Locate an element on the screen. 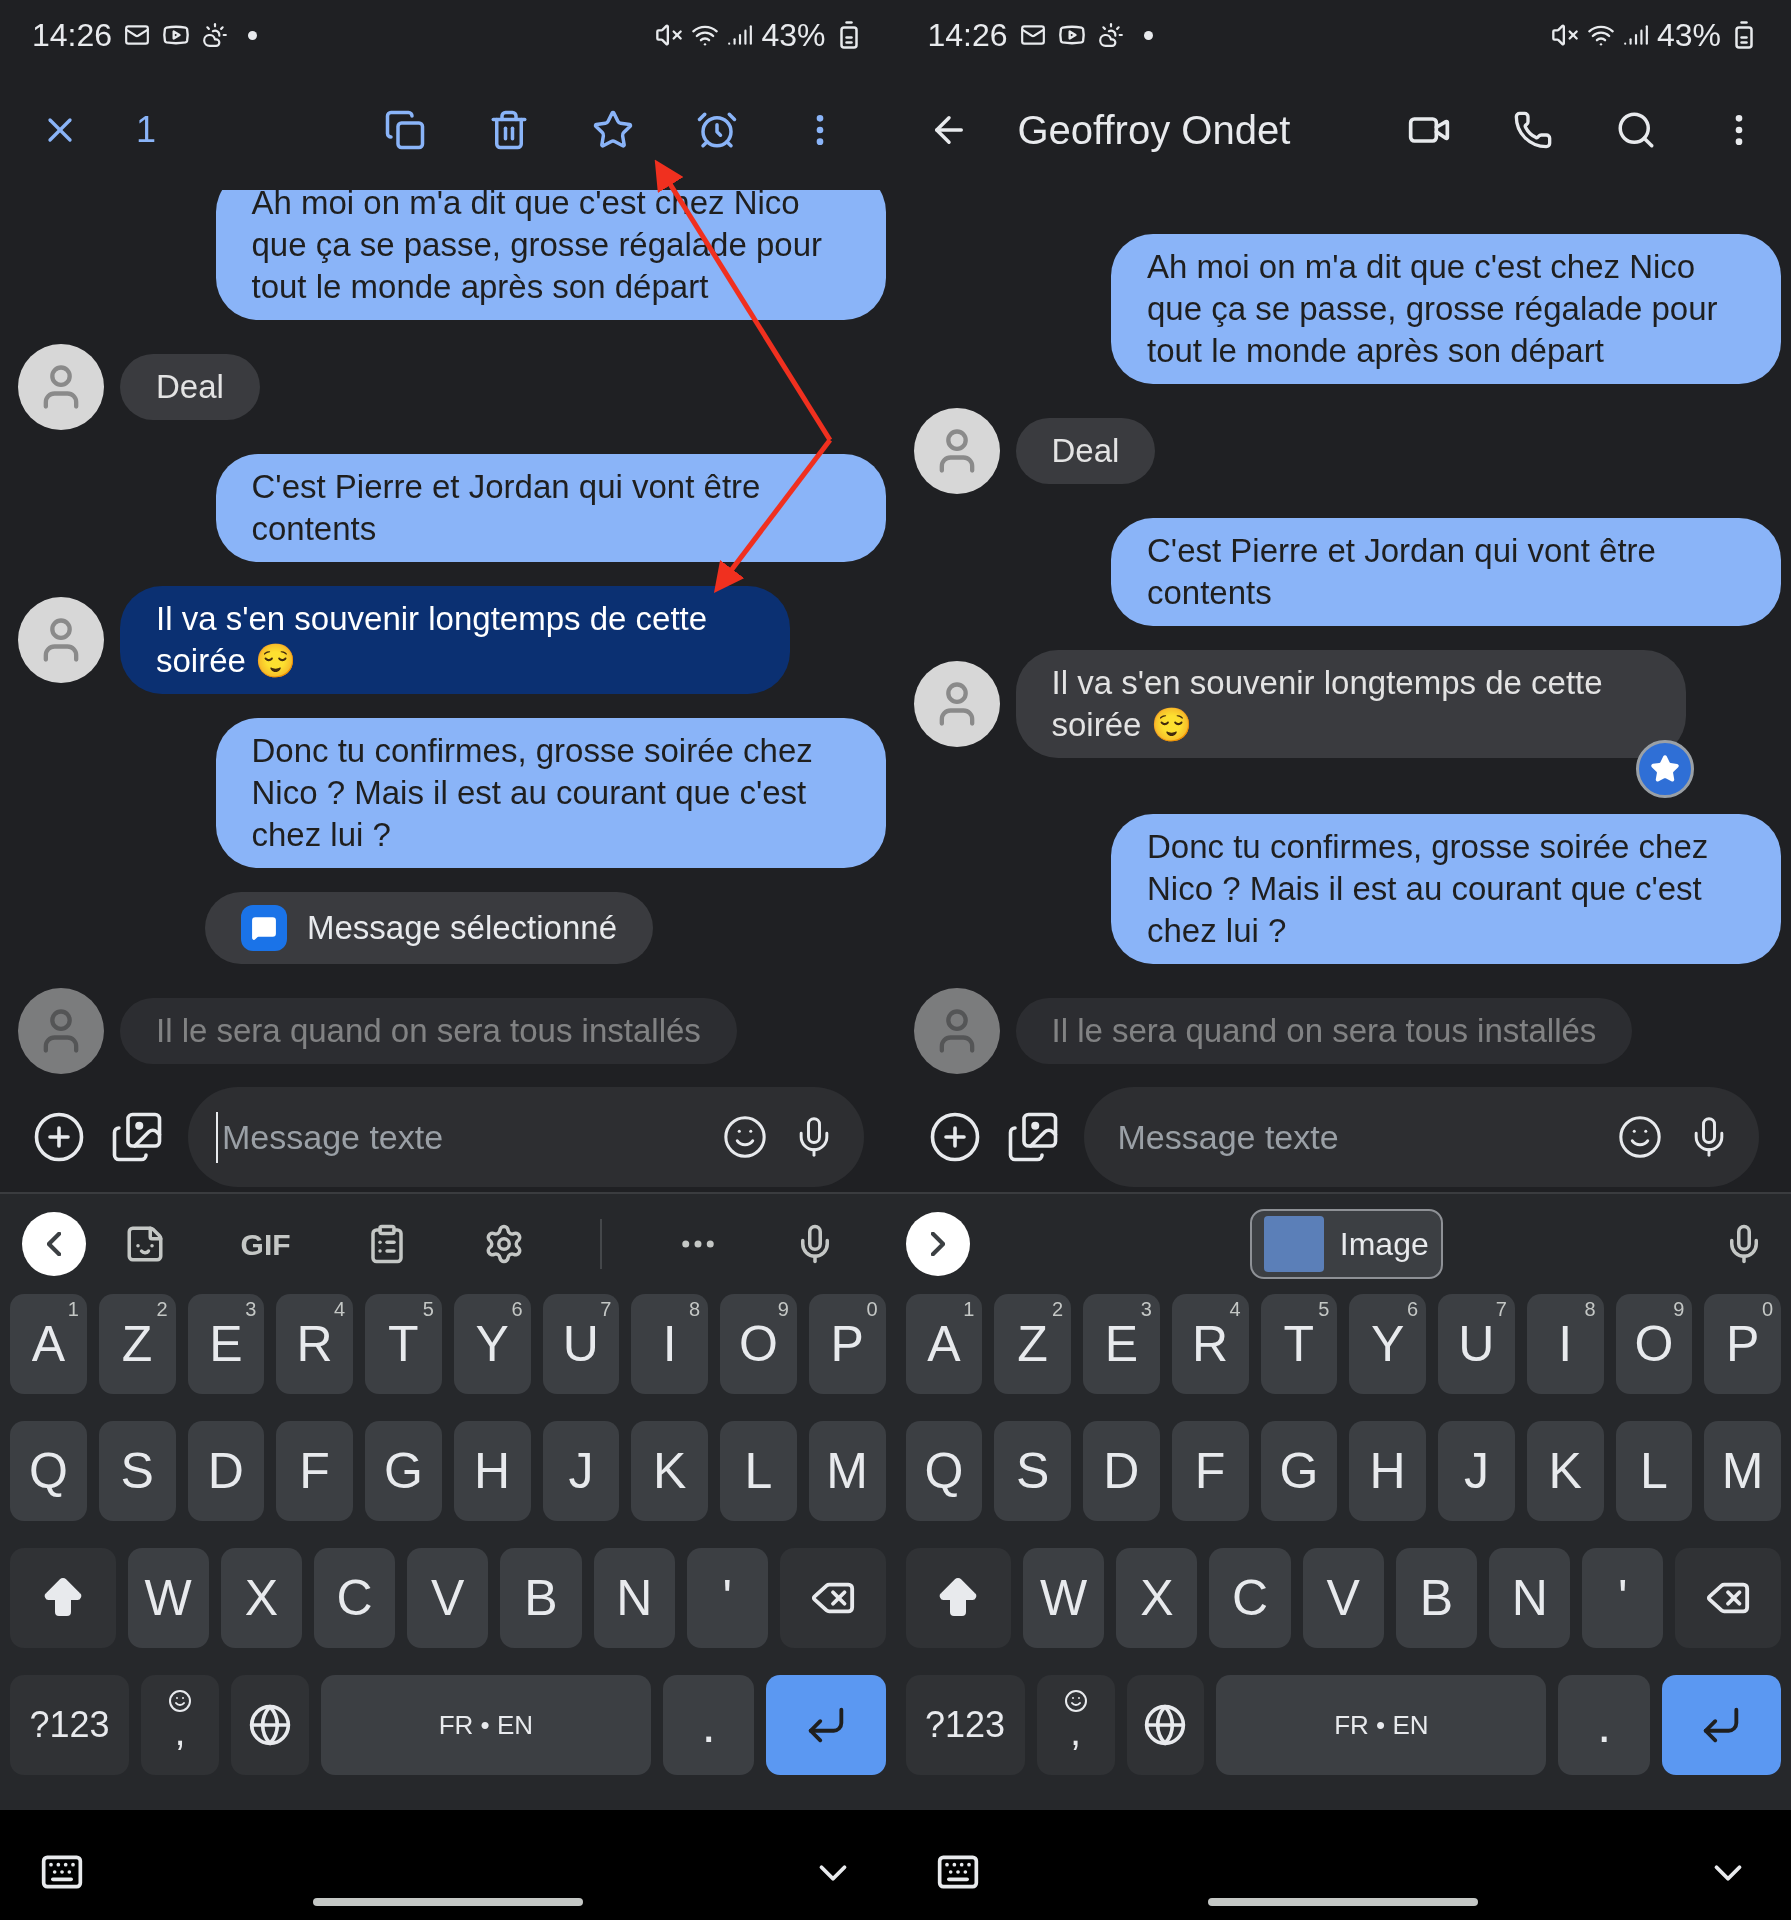 This screenshot has width=1791, height=1920. image-suggestion-chip: Image is located at coordinates (1346, 1244).